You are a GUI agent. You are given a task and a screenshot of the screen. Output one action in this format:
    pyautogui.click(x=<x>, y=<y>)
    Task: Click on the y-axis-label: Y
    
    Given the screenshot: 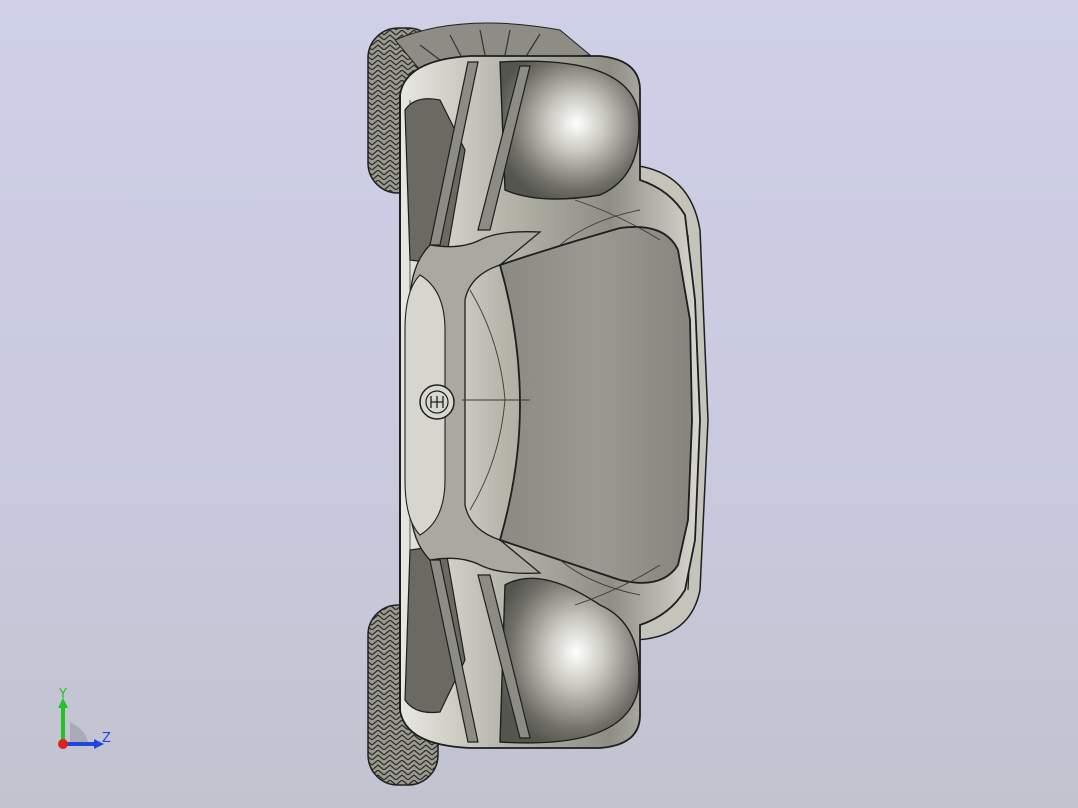 What is the action you would take?
    pyautogui.click(x=63, y=694)
    